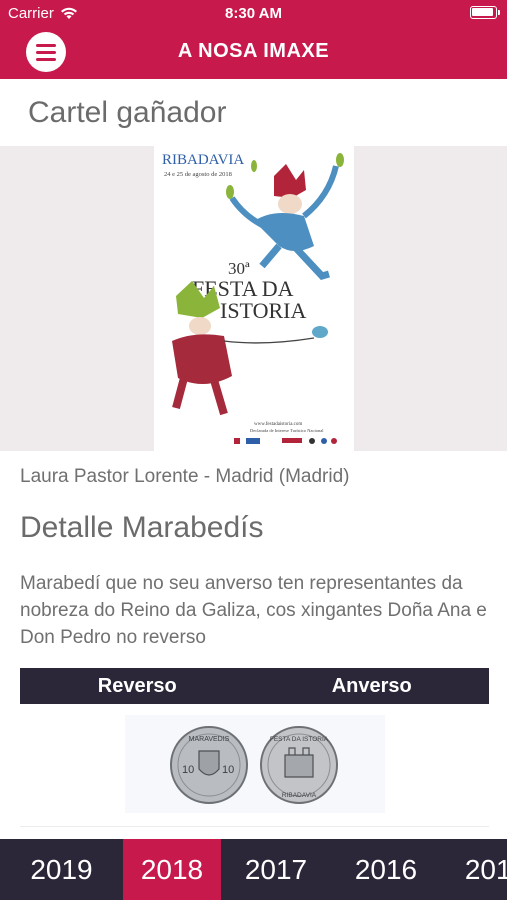 This screenshot has height=900, width=507. I want to click on year-tab-2017: 2017, so click(276, 869).